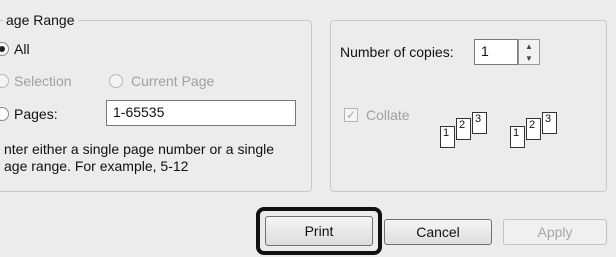 The width and height of the screenshot is (616, 257). What do you see at coordinates (201, 113) in the screenshot?
I see `pages-input: 1-65535` at bounding box center [201, 113].